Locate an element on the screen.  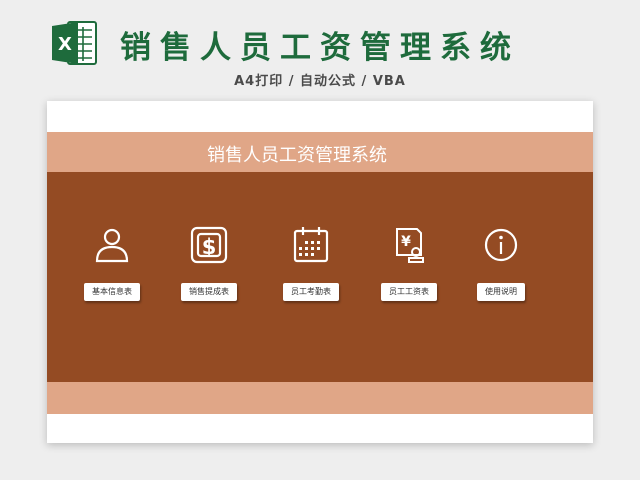
calendar-icon is located at coordinates (311, 245).